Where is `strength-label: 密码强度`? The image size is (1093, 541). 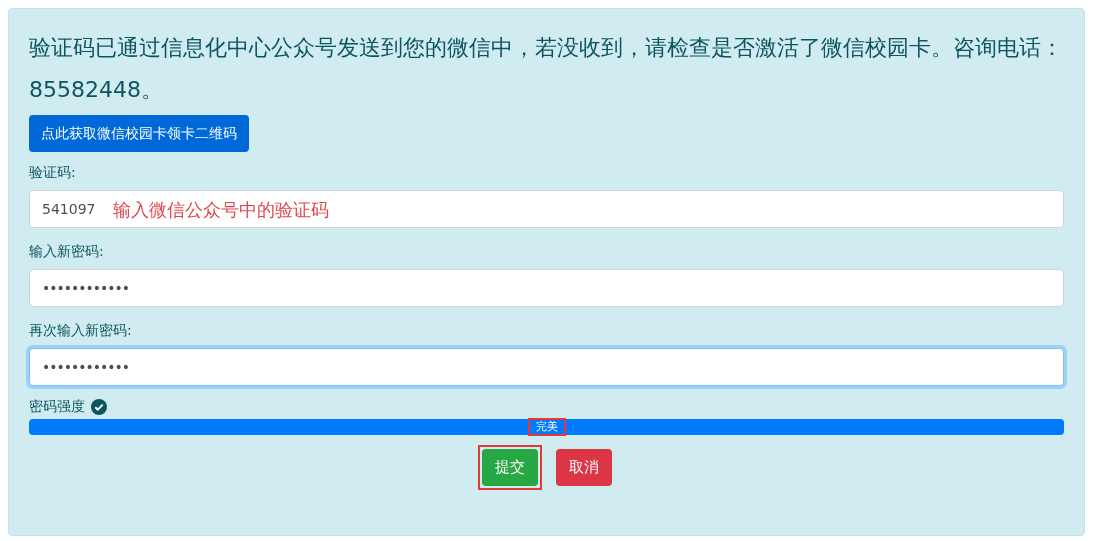
strength-label: 密码强度 is located at coordinates (57, 406).